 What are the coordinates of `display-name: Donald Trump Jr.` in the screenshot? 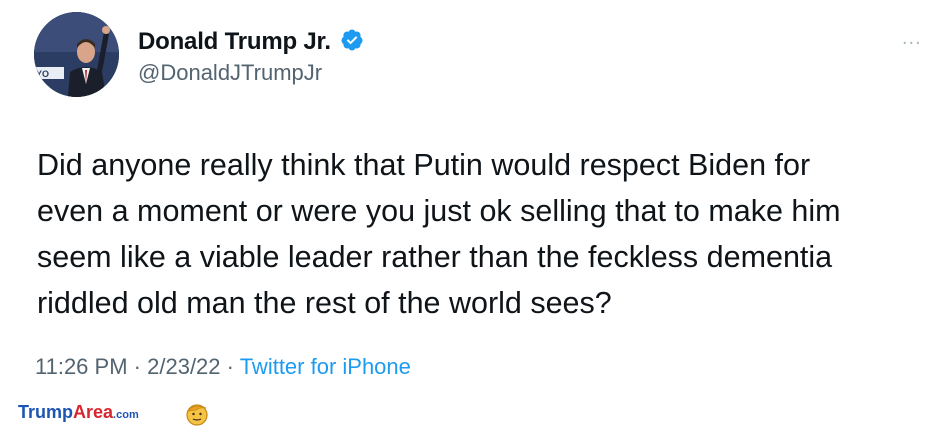 It's located at (234, 42).